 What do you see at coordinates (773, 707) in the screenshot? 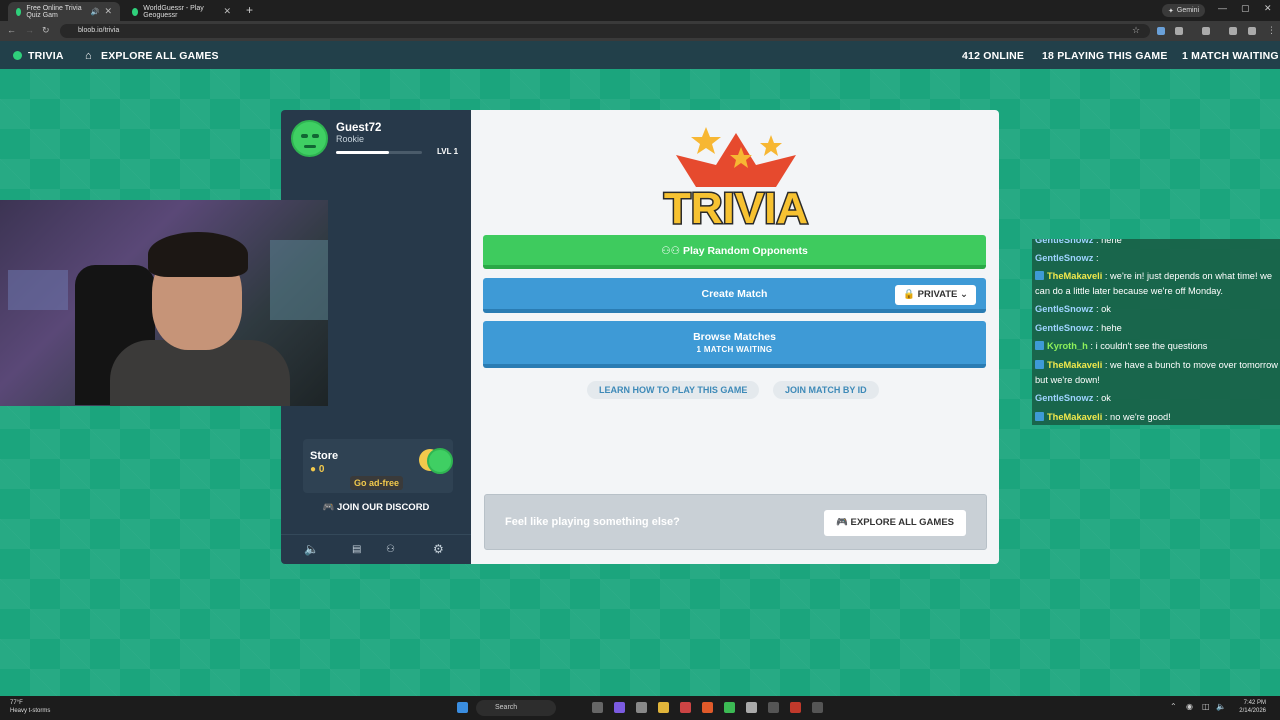
I see `steam-icon` at bounding box center [773, 707].